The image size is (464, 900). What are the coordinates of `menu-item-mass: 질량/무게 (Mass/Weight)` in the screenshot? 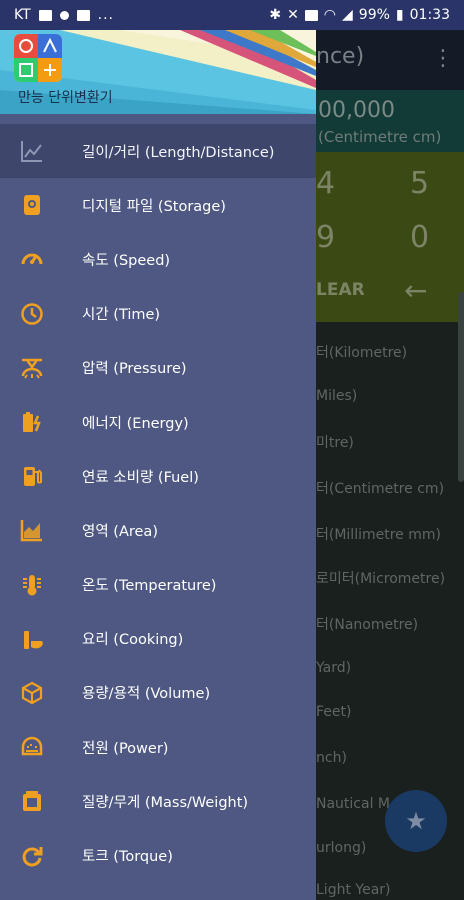 It's located at (158, 801).